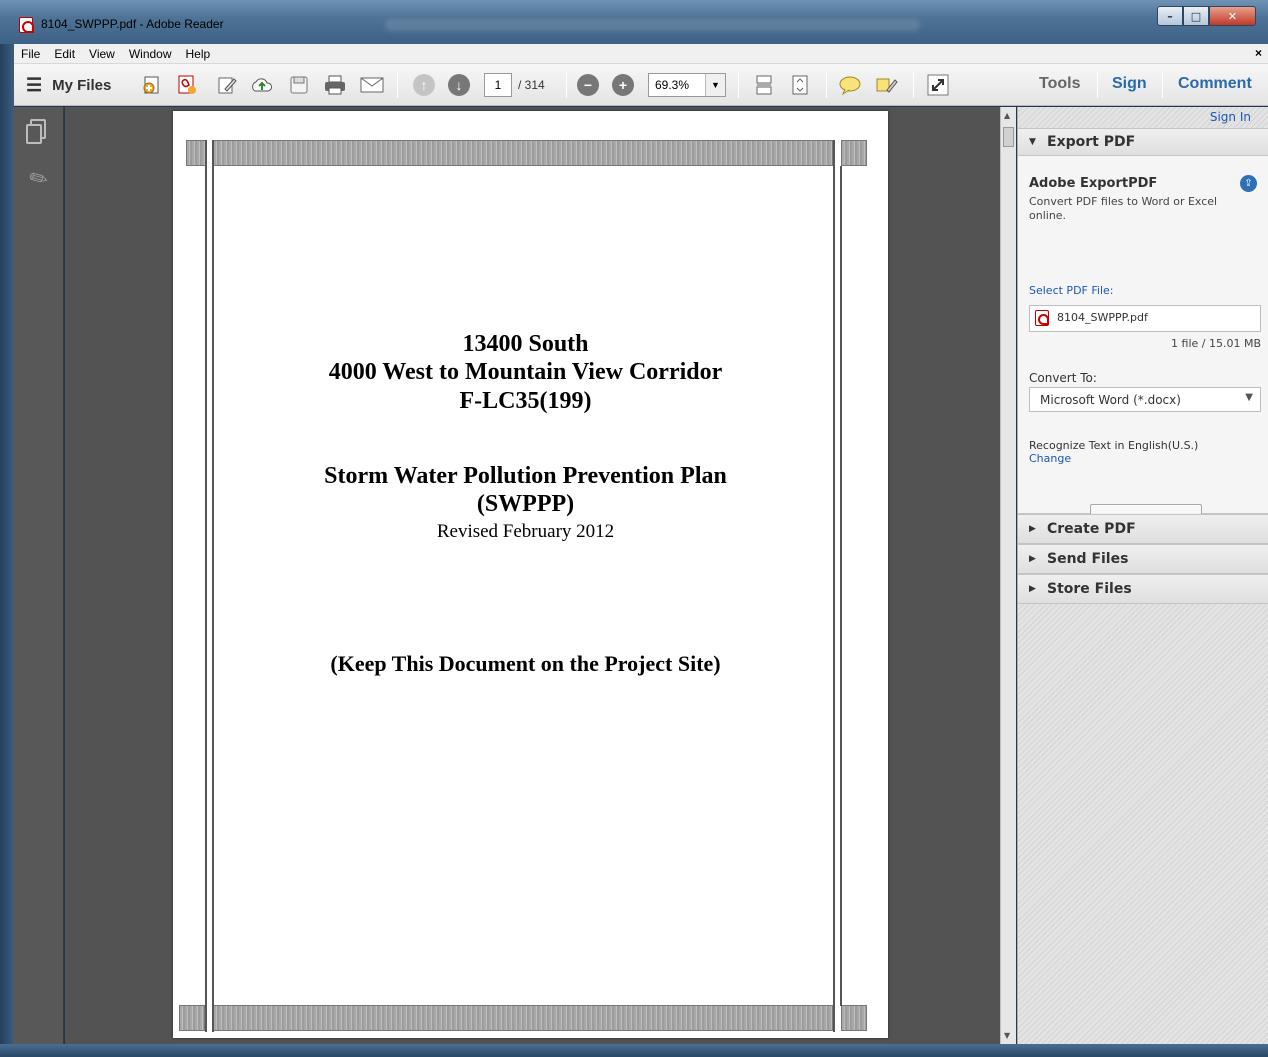  I want to click on tab-sign: Sign, so click(1129, 84).